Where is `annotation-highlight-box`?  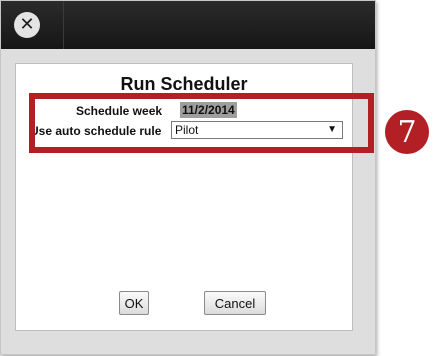
annotation-highlight-box is located at coordinates (201, 123).